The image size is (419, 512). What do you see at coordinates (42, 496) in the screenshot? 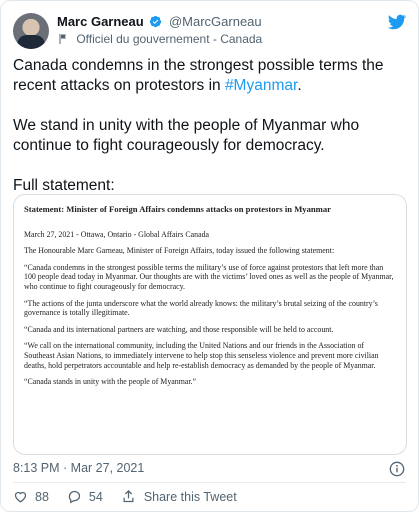
I see `like-count: 88` at bounding box center [42, 496].